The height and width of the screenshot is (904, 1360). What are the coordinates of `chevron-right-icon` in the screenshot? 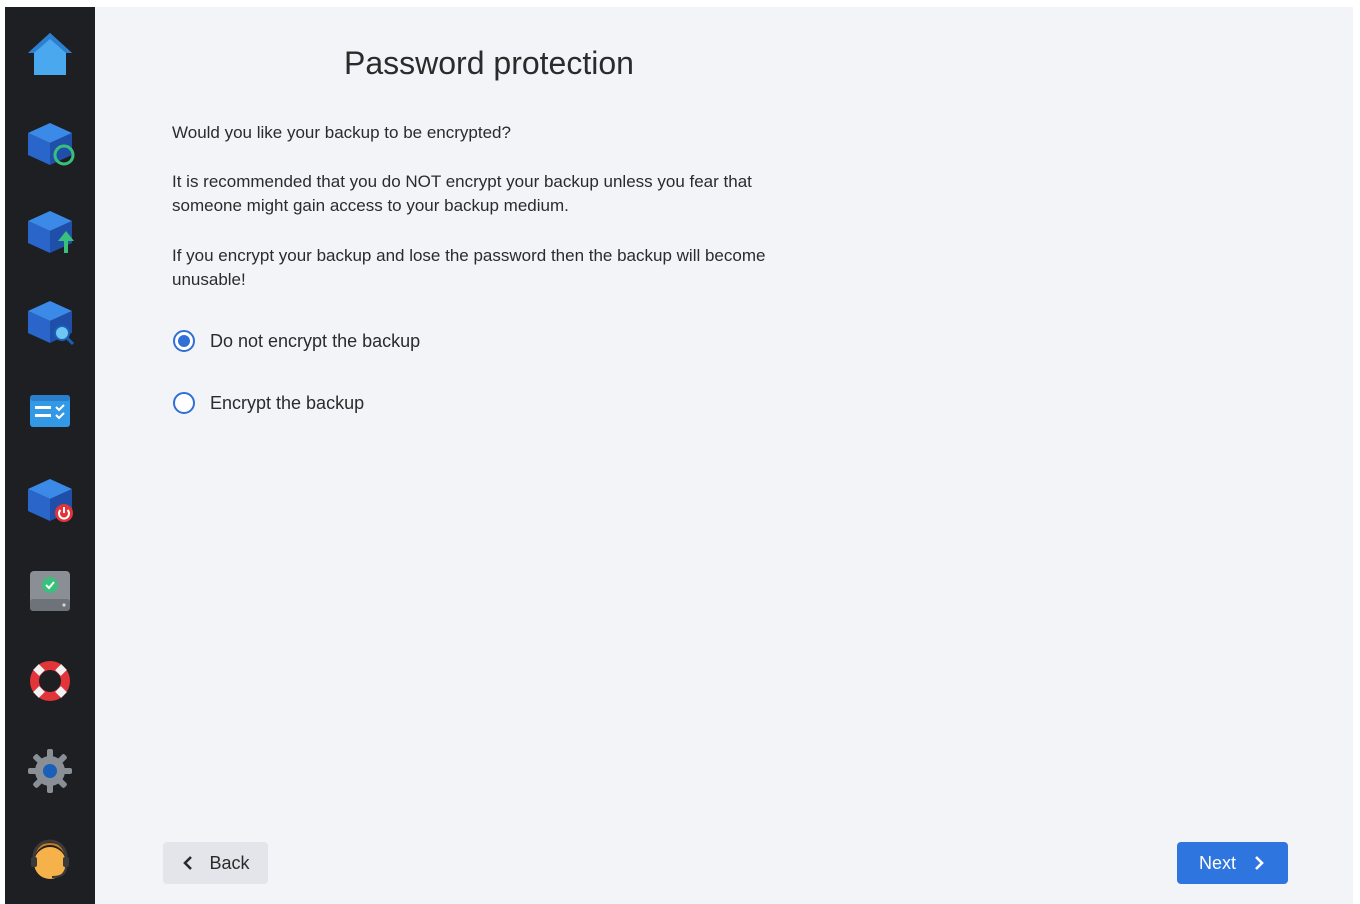 It's located at (1259, 863).